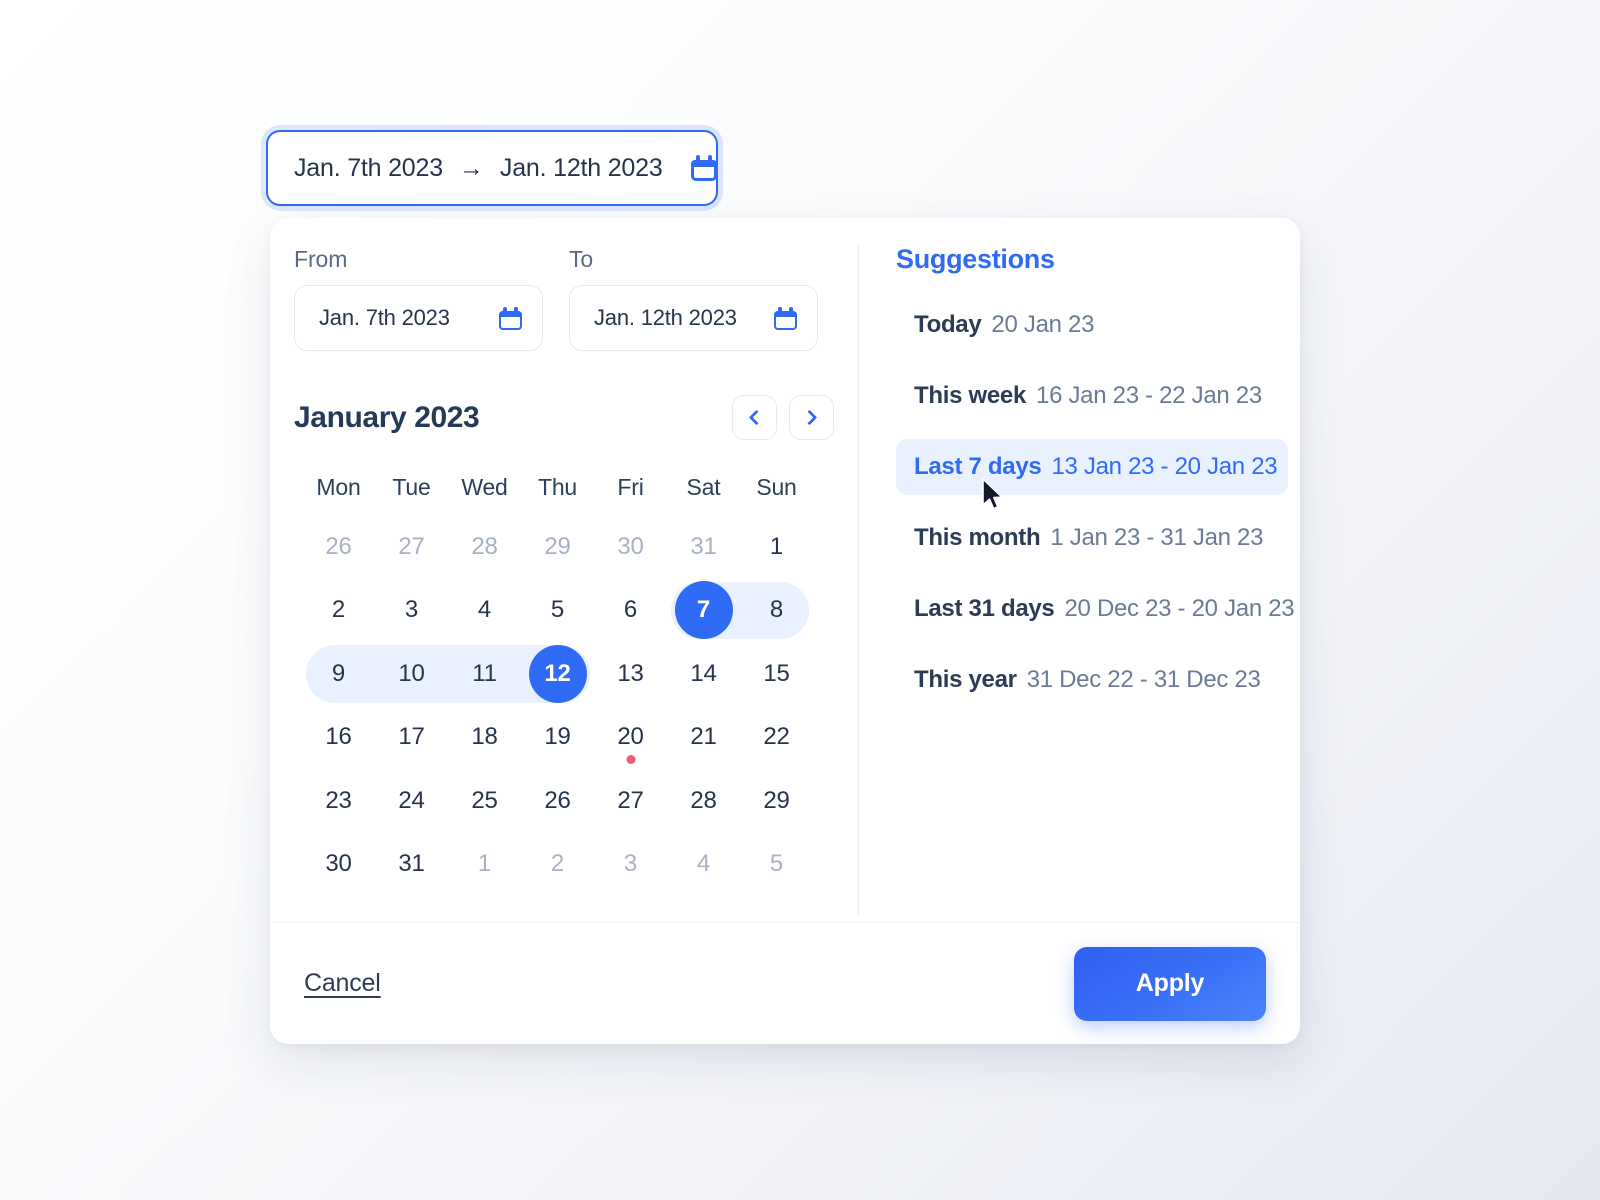  Describe the element at coordinates (630, 738) in the screenshot. I see `calendar-day: 20` at that location.